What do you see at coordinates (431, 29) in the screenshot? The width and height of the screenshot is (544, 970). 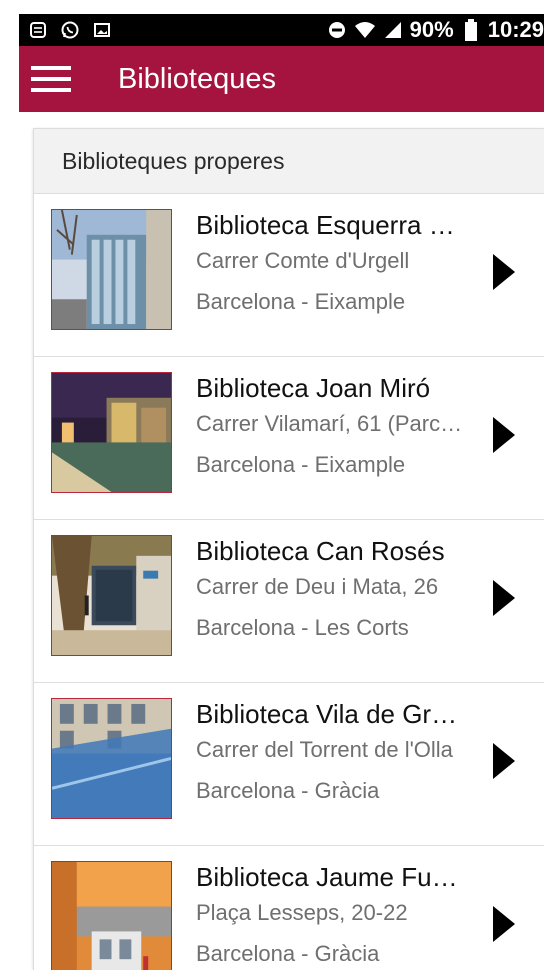 I see `battery-percent: 90%` at bounding box center [431, 29].